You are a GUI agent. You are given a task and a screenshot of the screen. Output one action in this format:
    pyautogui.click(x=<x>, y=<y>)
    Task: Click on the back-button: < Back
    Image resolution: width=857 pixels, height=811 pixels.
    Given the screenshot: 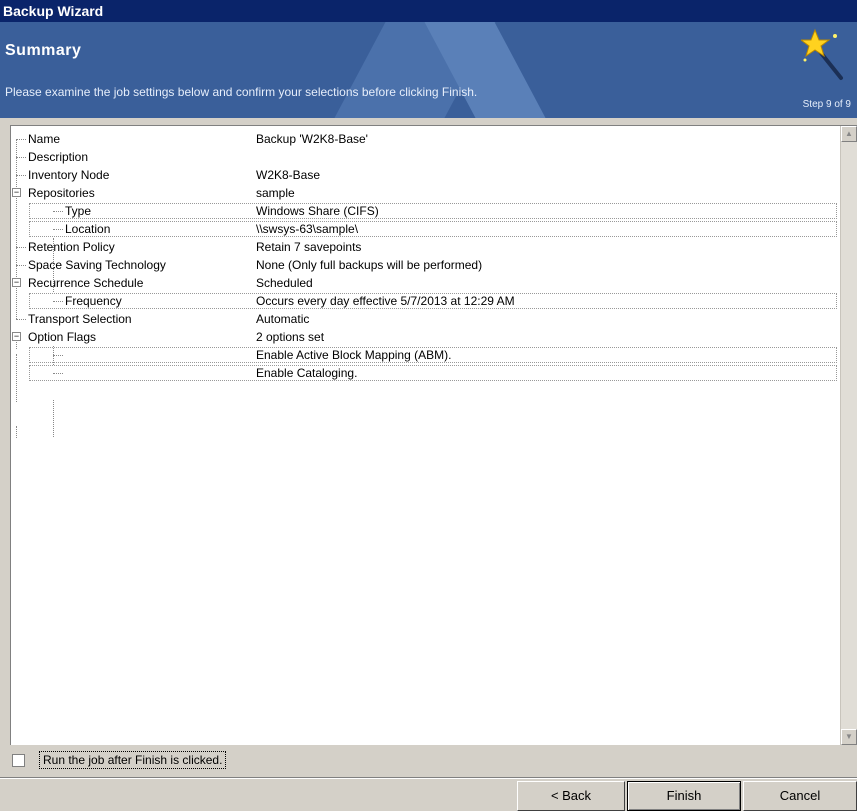 What is the action you would take?
    pyautogui.click(x=571, y=796)
    